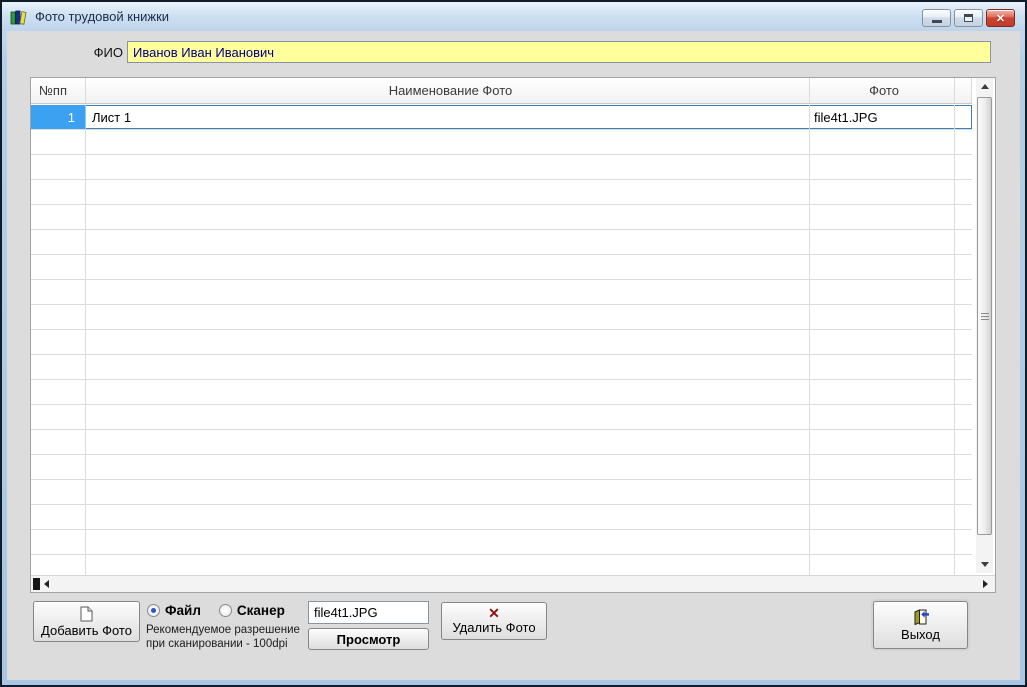 The image size is (1027, 687). What do you see at coordinates (58, 117) in the screenshot?
I see `cell-num: 1` at bounding box center [58, 117].